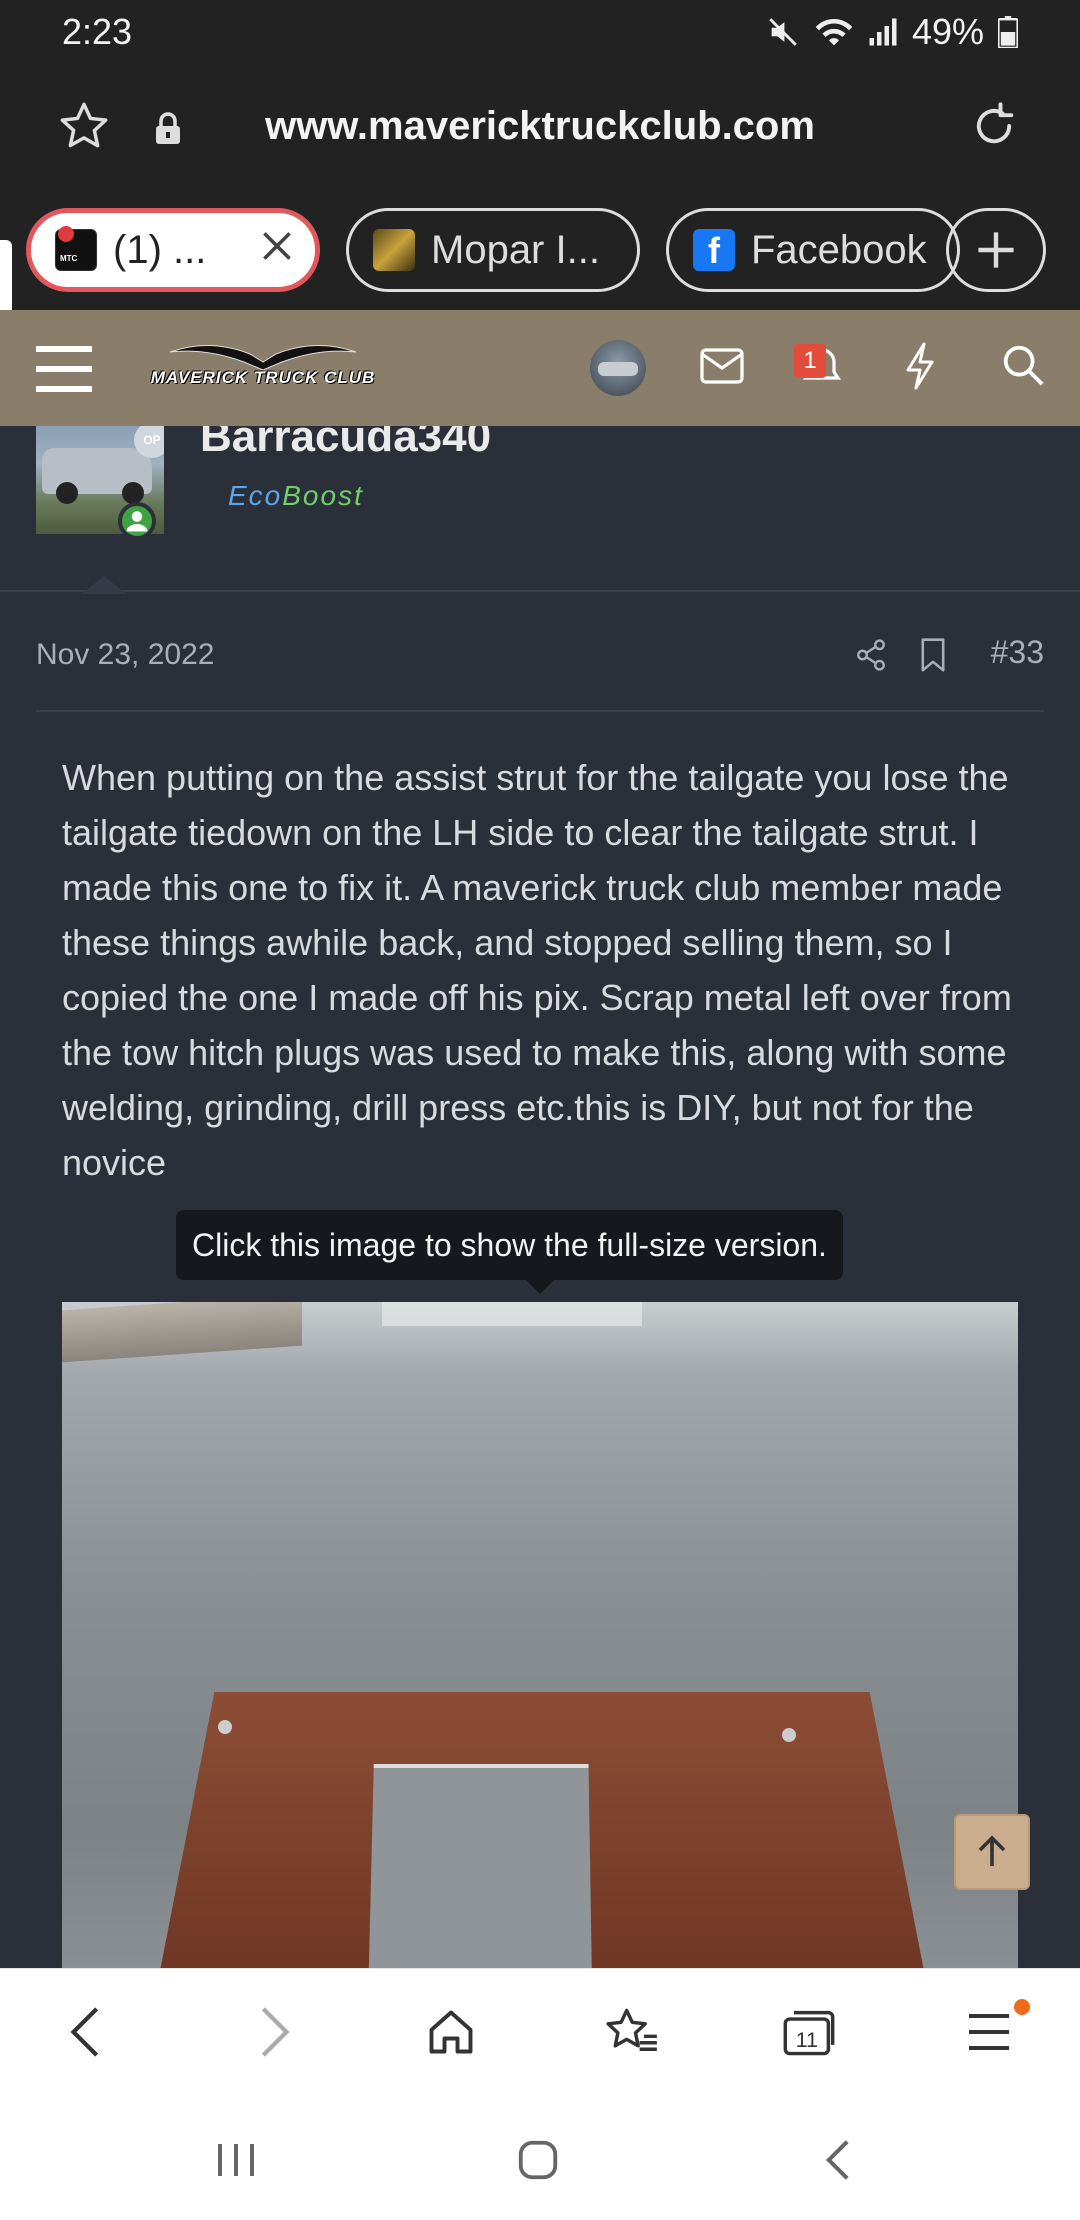 This screenshot has width=1080, height=2220. I want to click on author-username: Barracuda340, so click(345, 444).